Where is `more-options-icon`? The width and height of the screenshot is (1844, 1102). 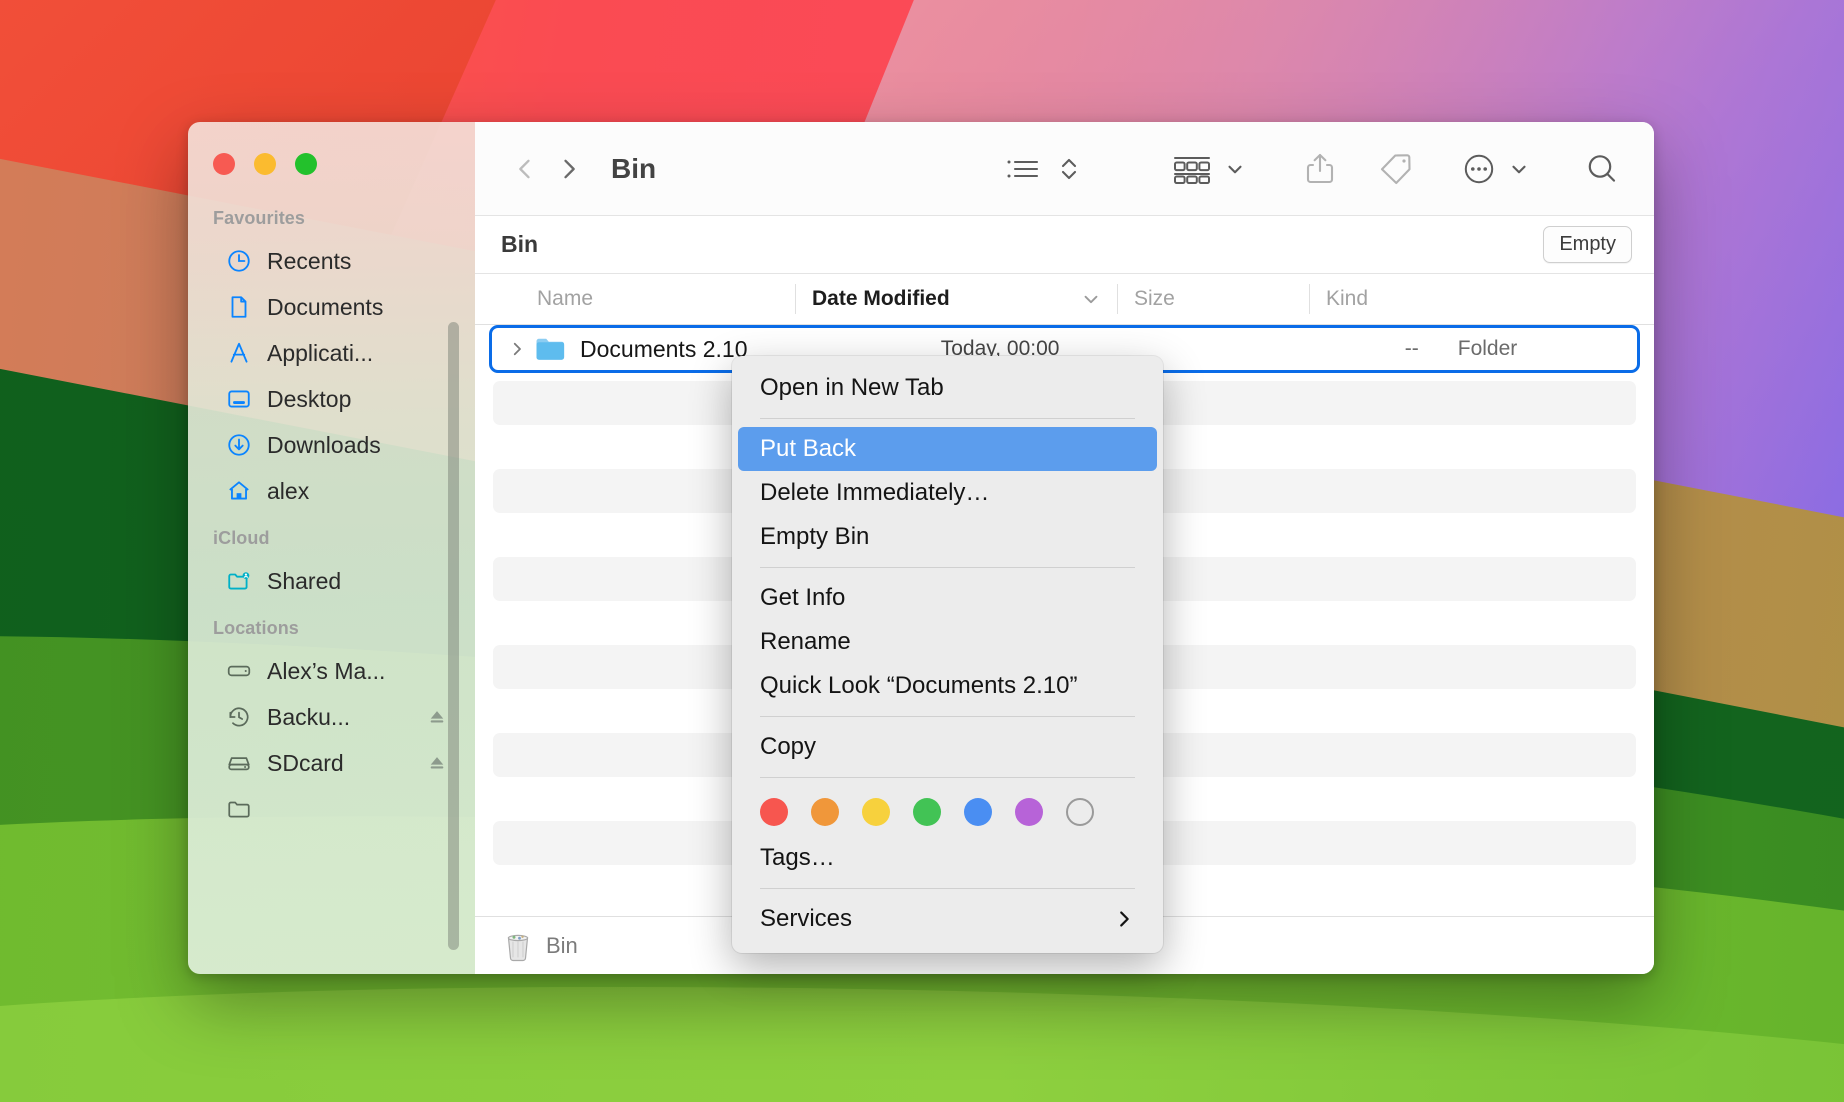
more-options-icon is located at coordinates (1479, 169).